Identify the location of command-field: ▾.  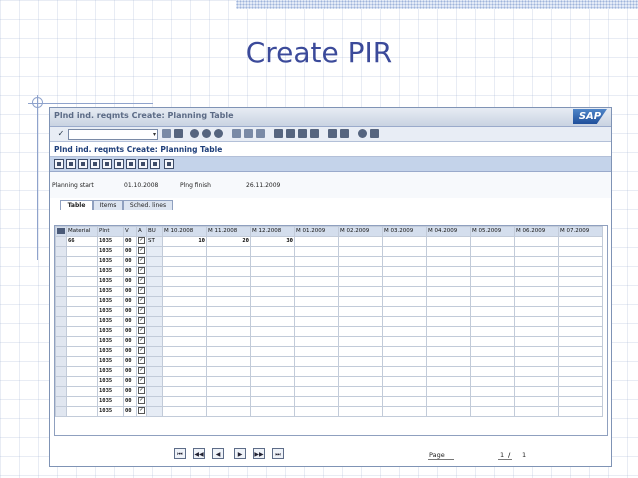
(113, 134).